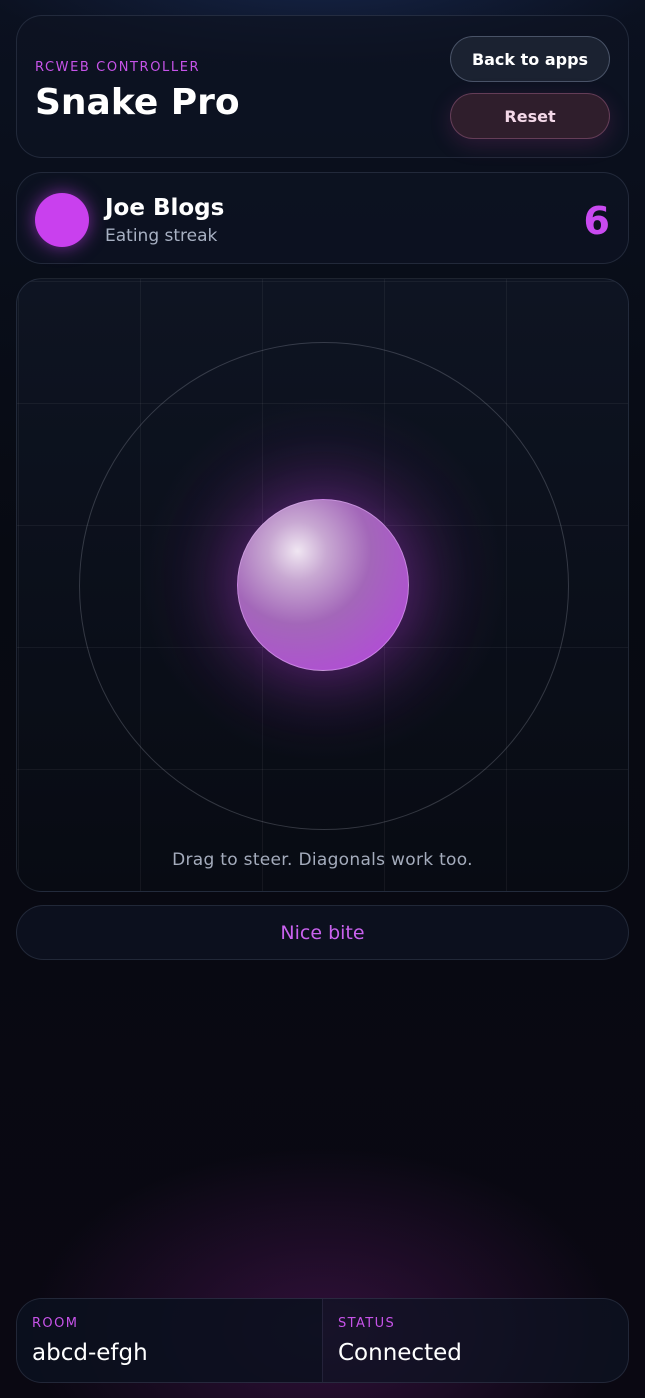 Image resolution: width=645 pixels, height=1398 pixels. What do you see at coordinates (596, 221) in the screenshot?
I see `player-score: 6` at bounding box center [596, 221].